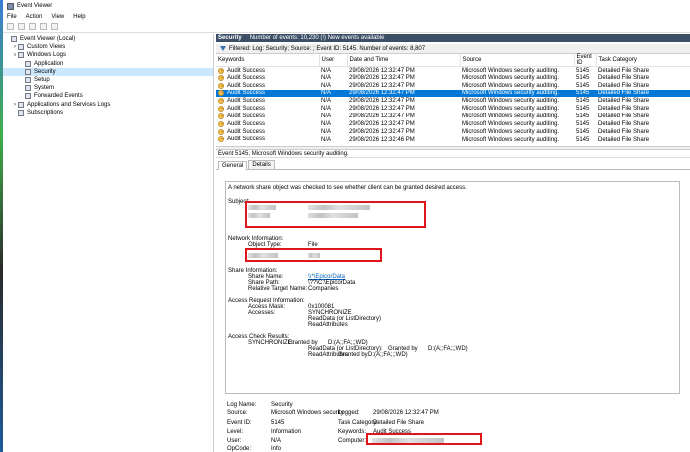 This screenshot has width=690, height=452. What do you see at coordinates (108, 105) in the screenshot?
I see `tree-item: > Applications and Services Logs` at bounding box center [108, 105].